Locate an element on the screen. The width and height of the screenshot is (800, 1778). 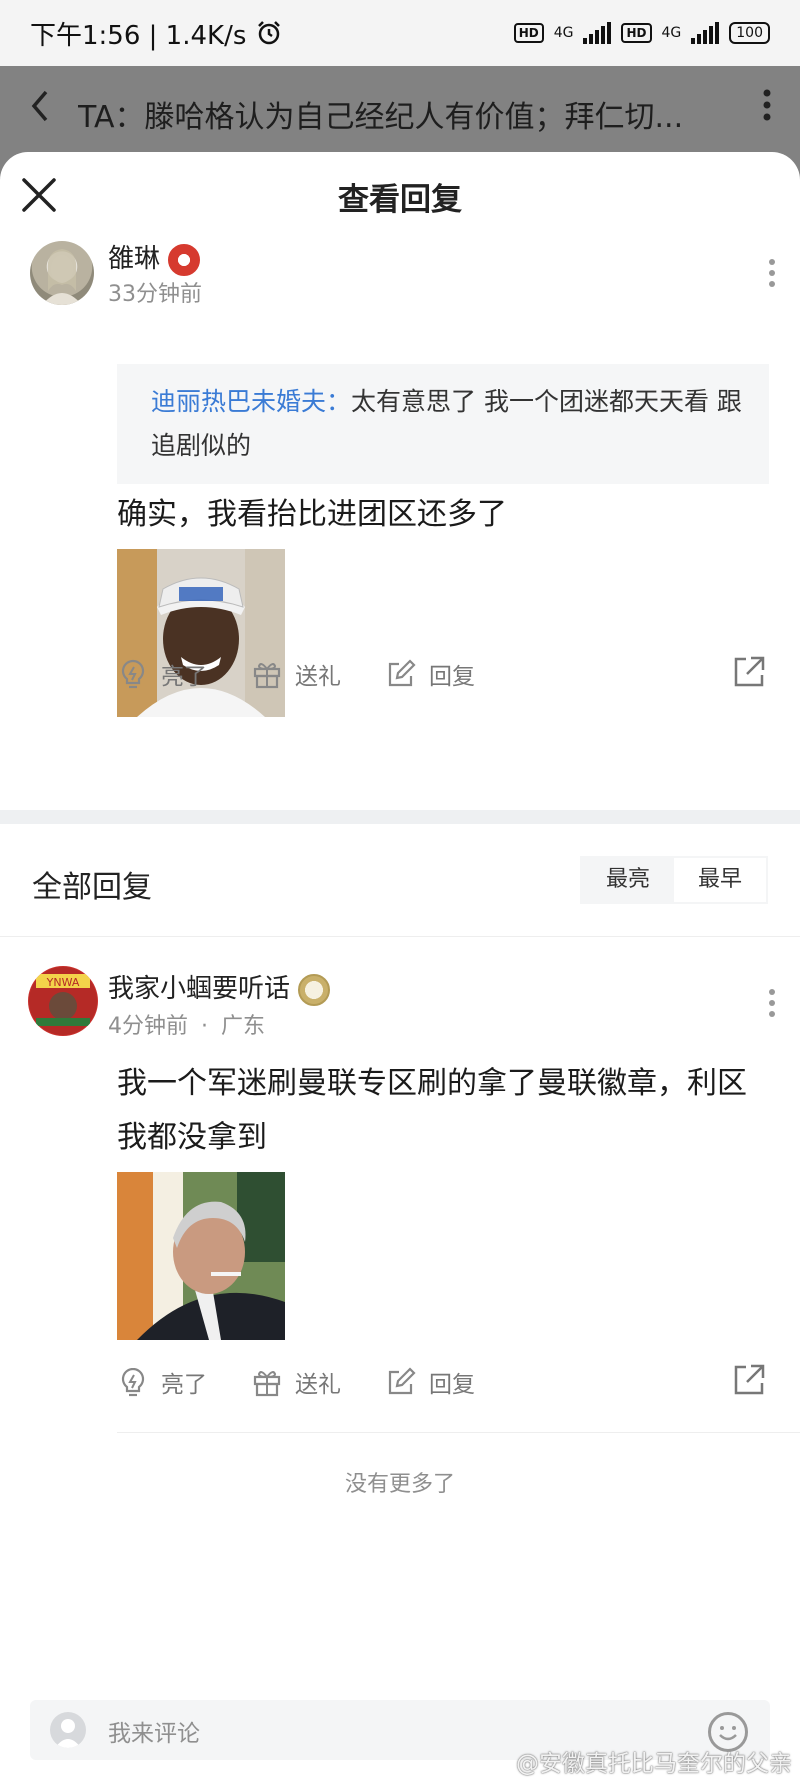
user-name-text: 雒琳 is located at coordinates (134, 259).